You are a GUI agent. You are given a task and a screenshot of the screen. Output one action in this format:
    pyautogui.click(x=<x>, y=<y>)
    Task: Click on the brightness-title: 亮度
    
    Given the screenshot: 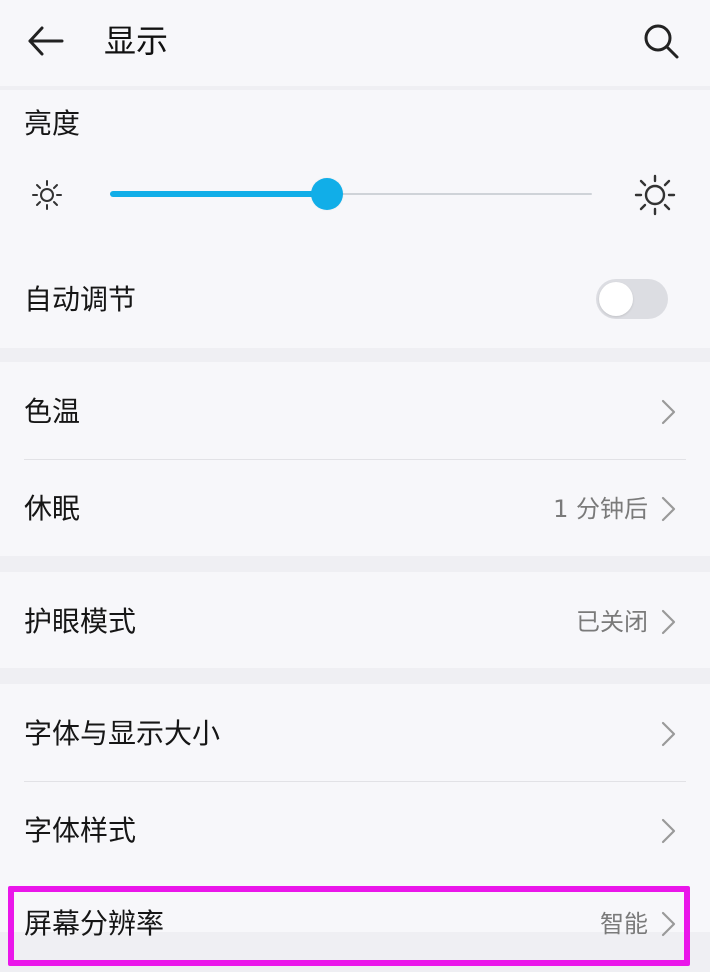 What is the action you would take?
    pyautogui.click(x=52, y=123)
    